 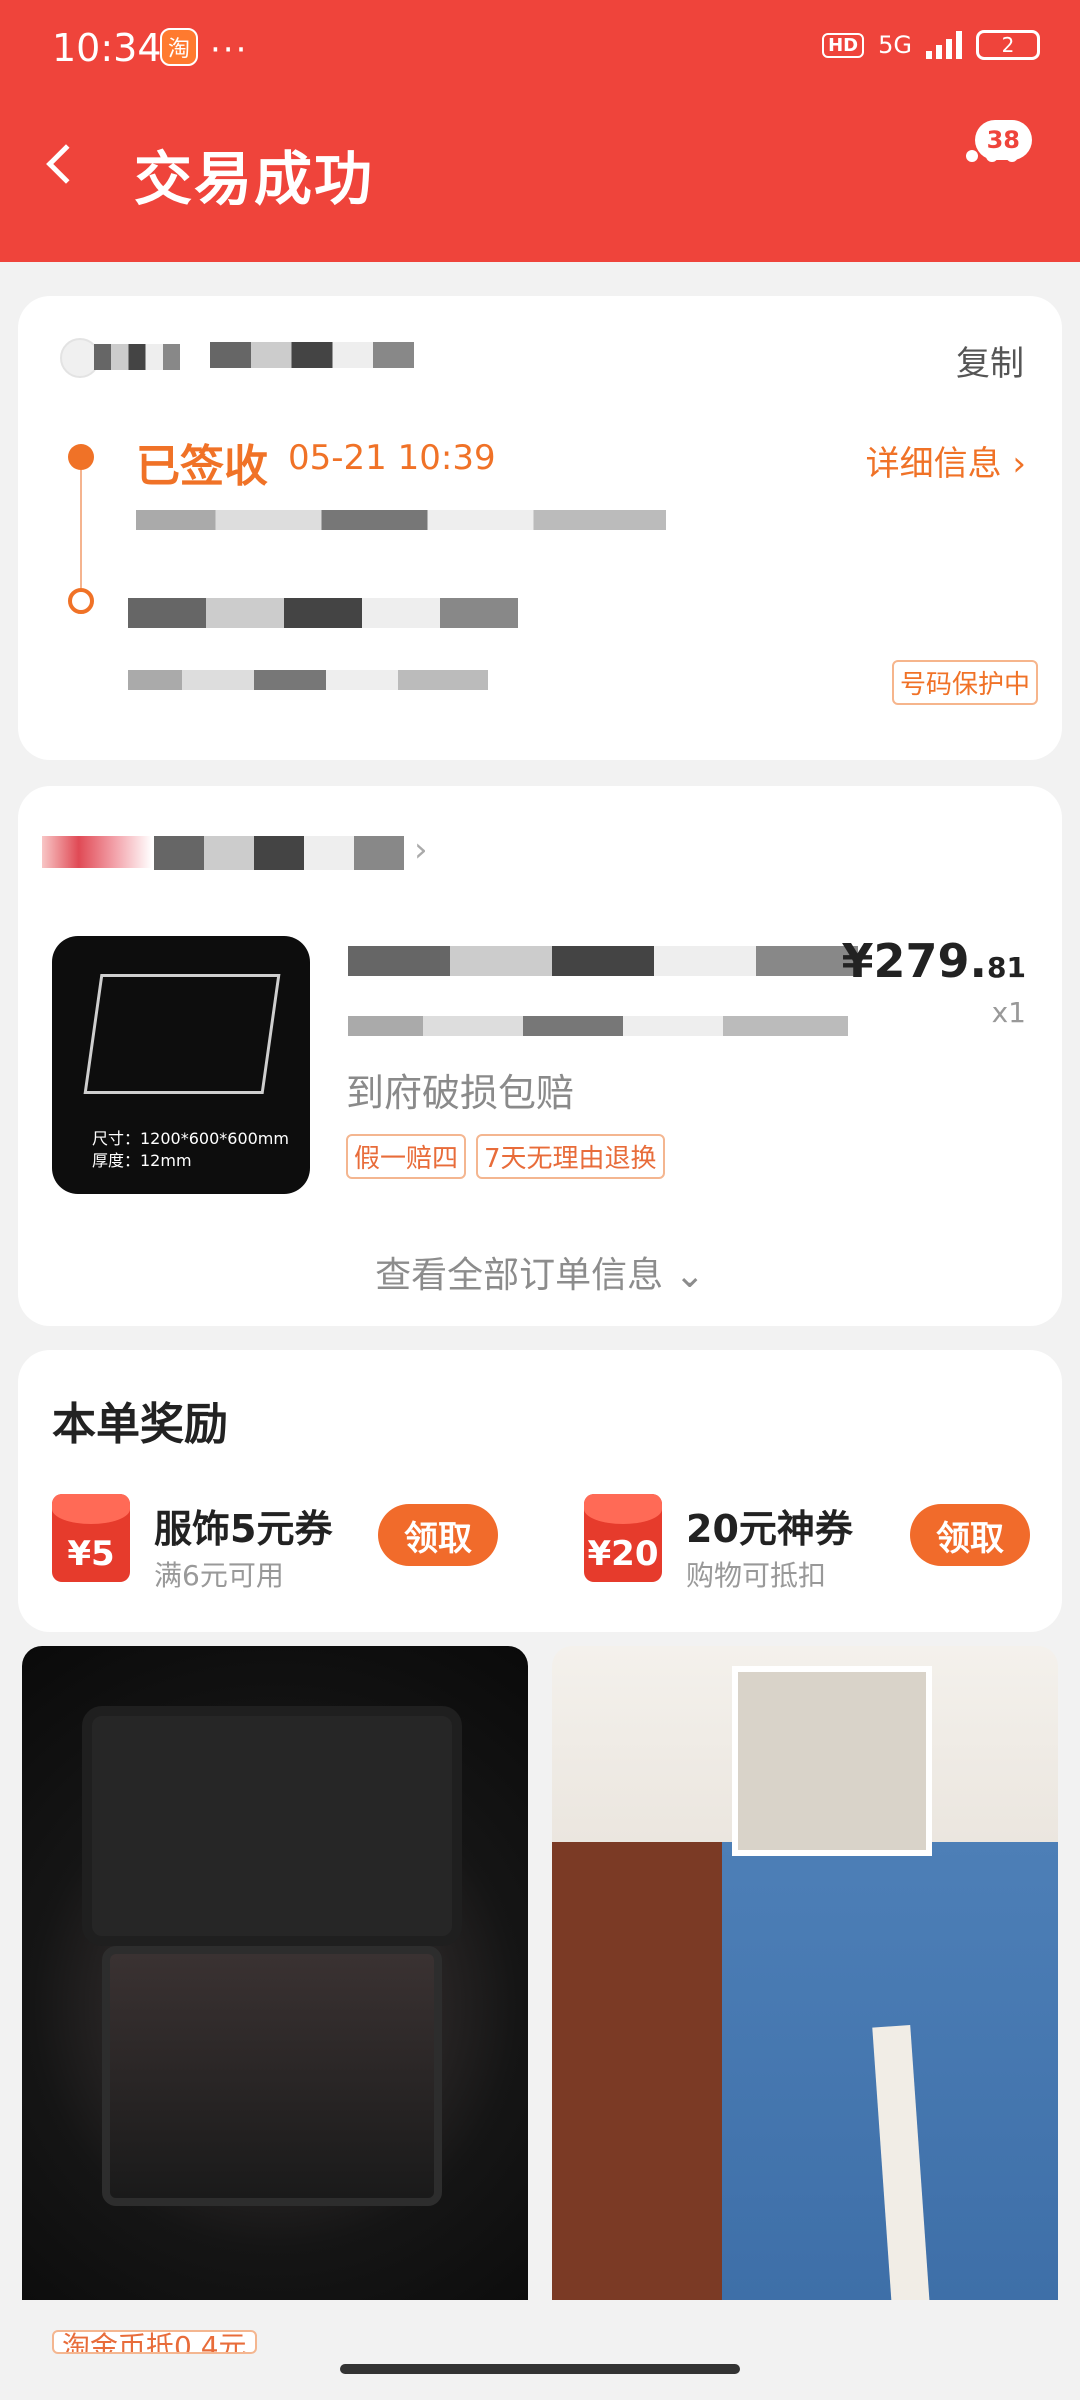 What do you see at coordinates (219, 1575) in the screenshot?
I see `coupon-condition: 满6元可用` at bounding box center [219, 1575].